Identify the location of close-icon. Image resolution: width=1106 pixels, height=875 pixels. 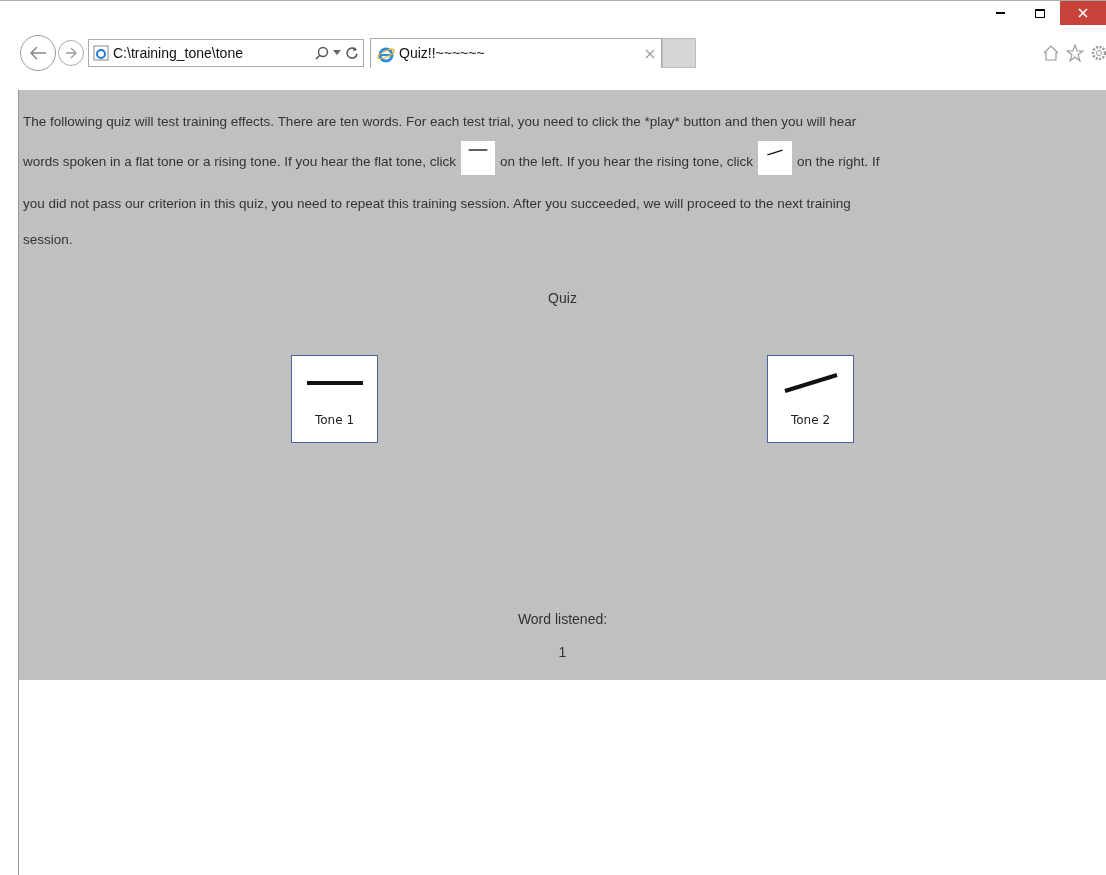
(1083, 13).